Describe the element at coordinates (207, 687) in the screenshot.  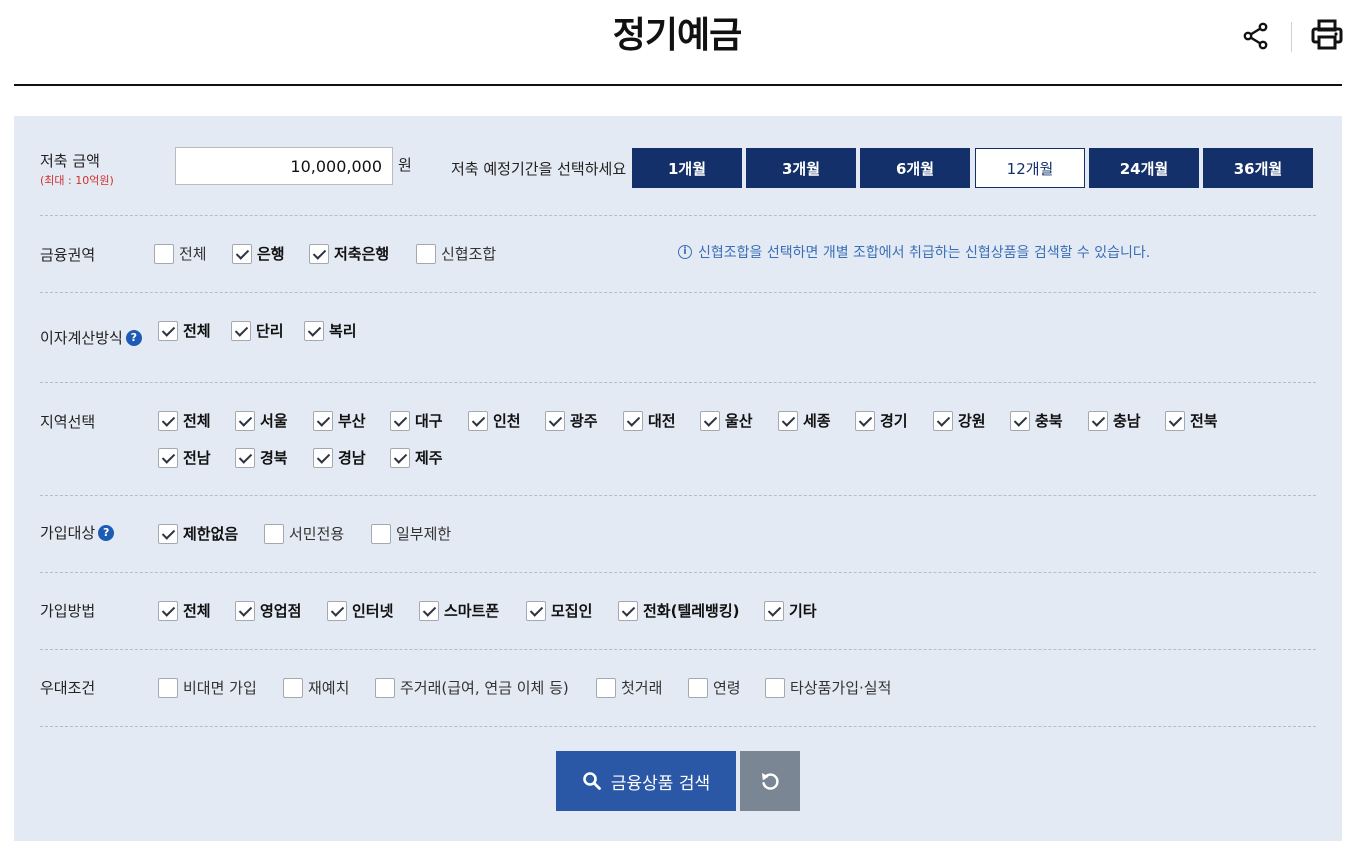
I see `pref-non-face-to-face-checkbox: 비대면 가입` at that location.